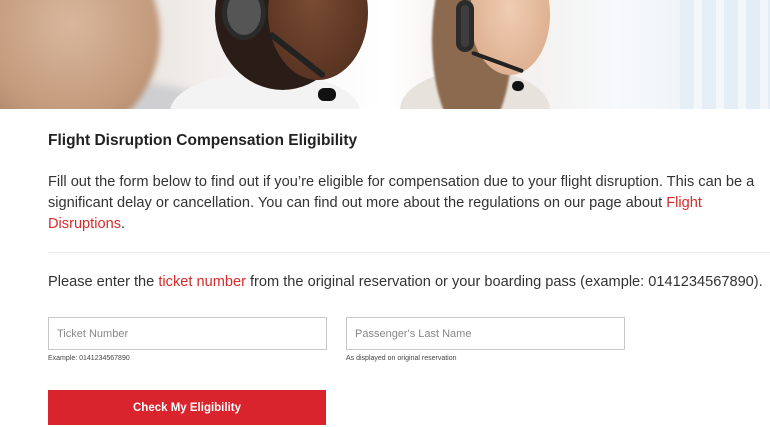  What do you see at coordinates (80, 54) in the screenshot?
I see `agent-1-head` at bounding box center [80, 54].